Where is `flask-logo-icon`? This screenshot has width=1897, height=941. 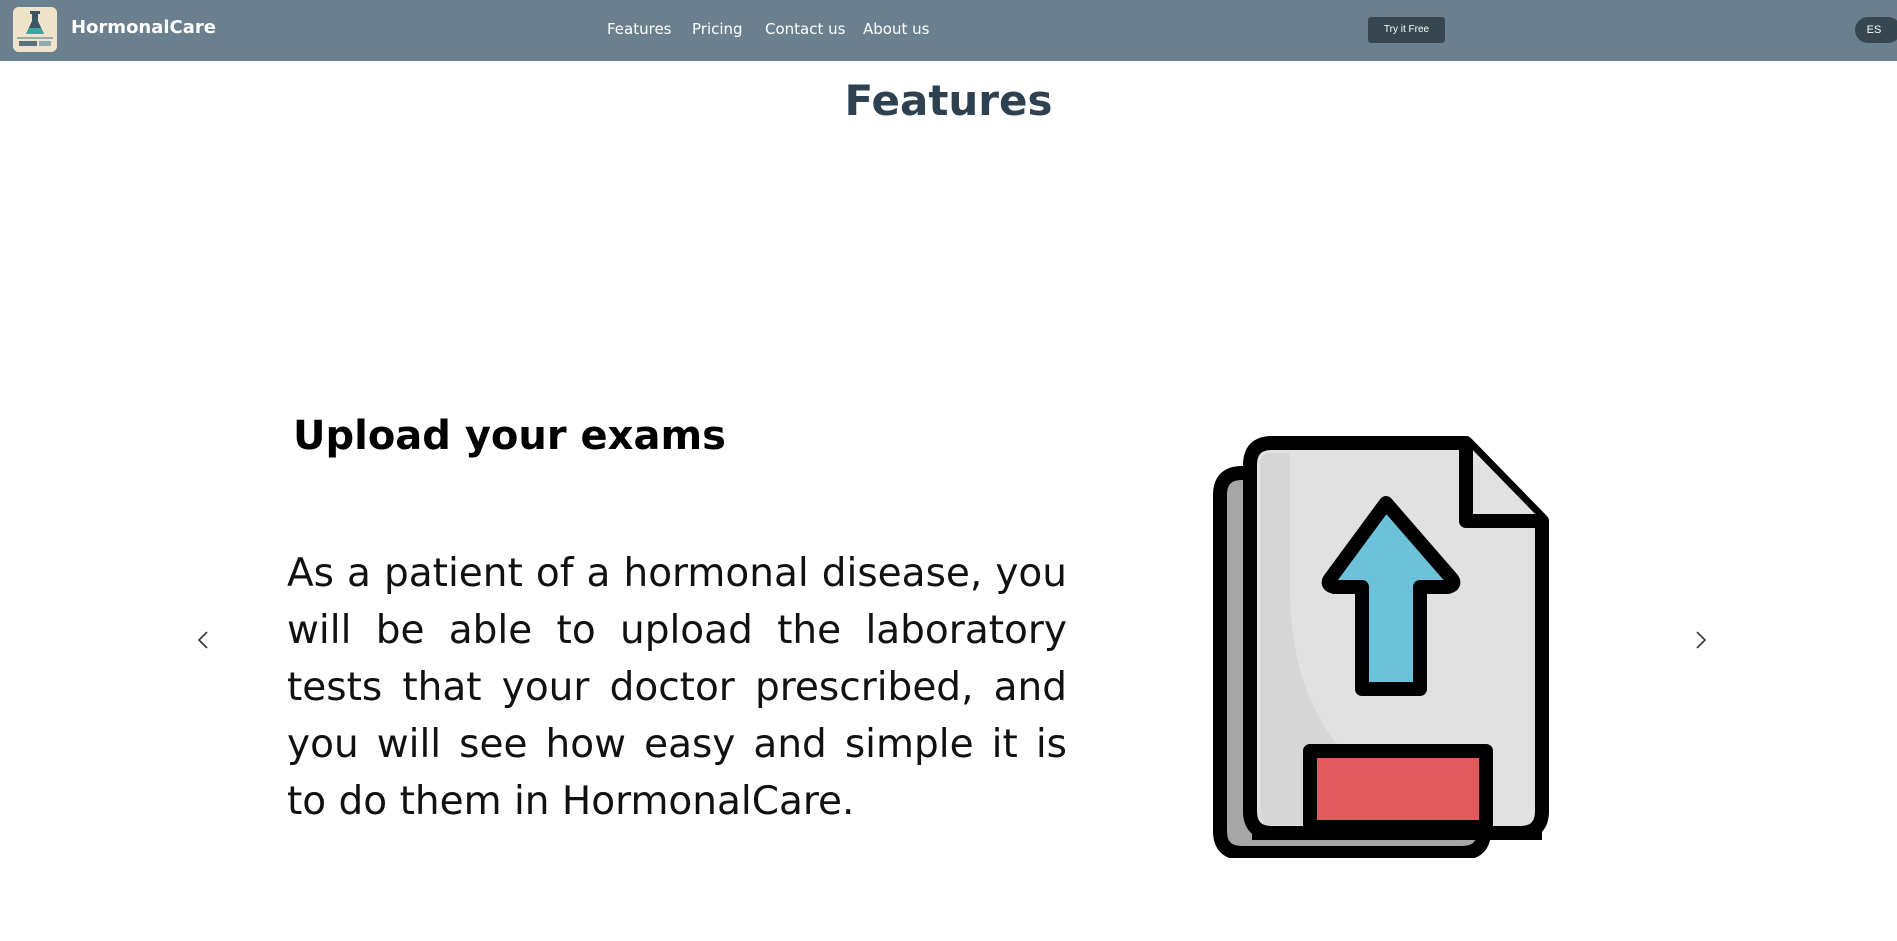
flask-logo-icon is located at coordinates (35, 29).